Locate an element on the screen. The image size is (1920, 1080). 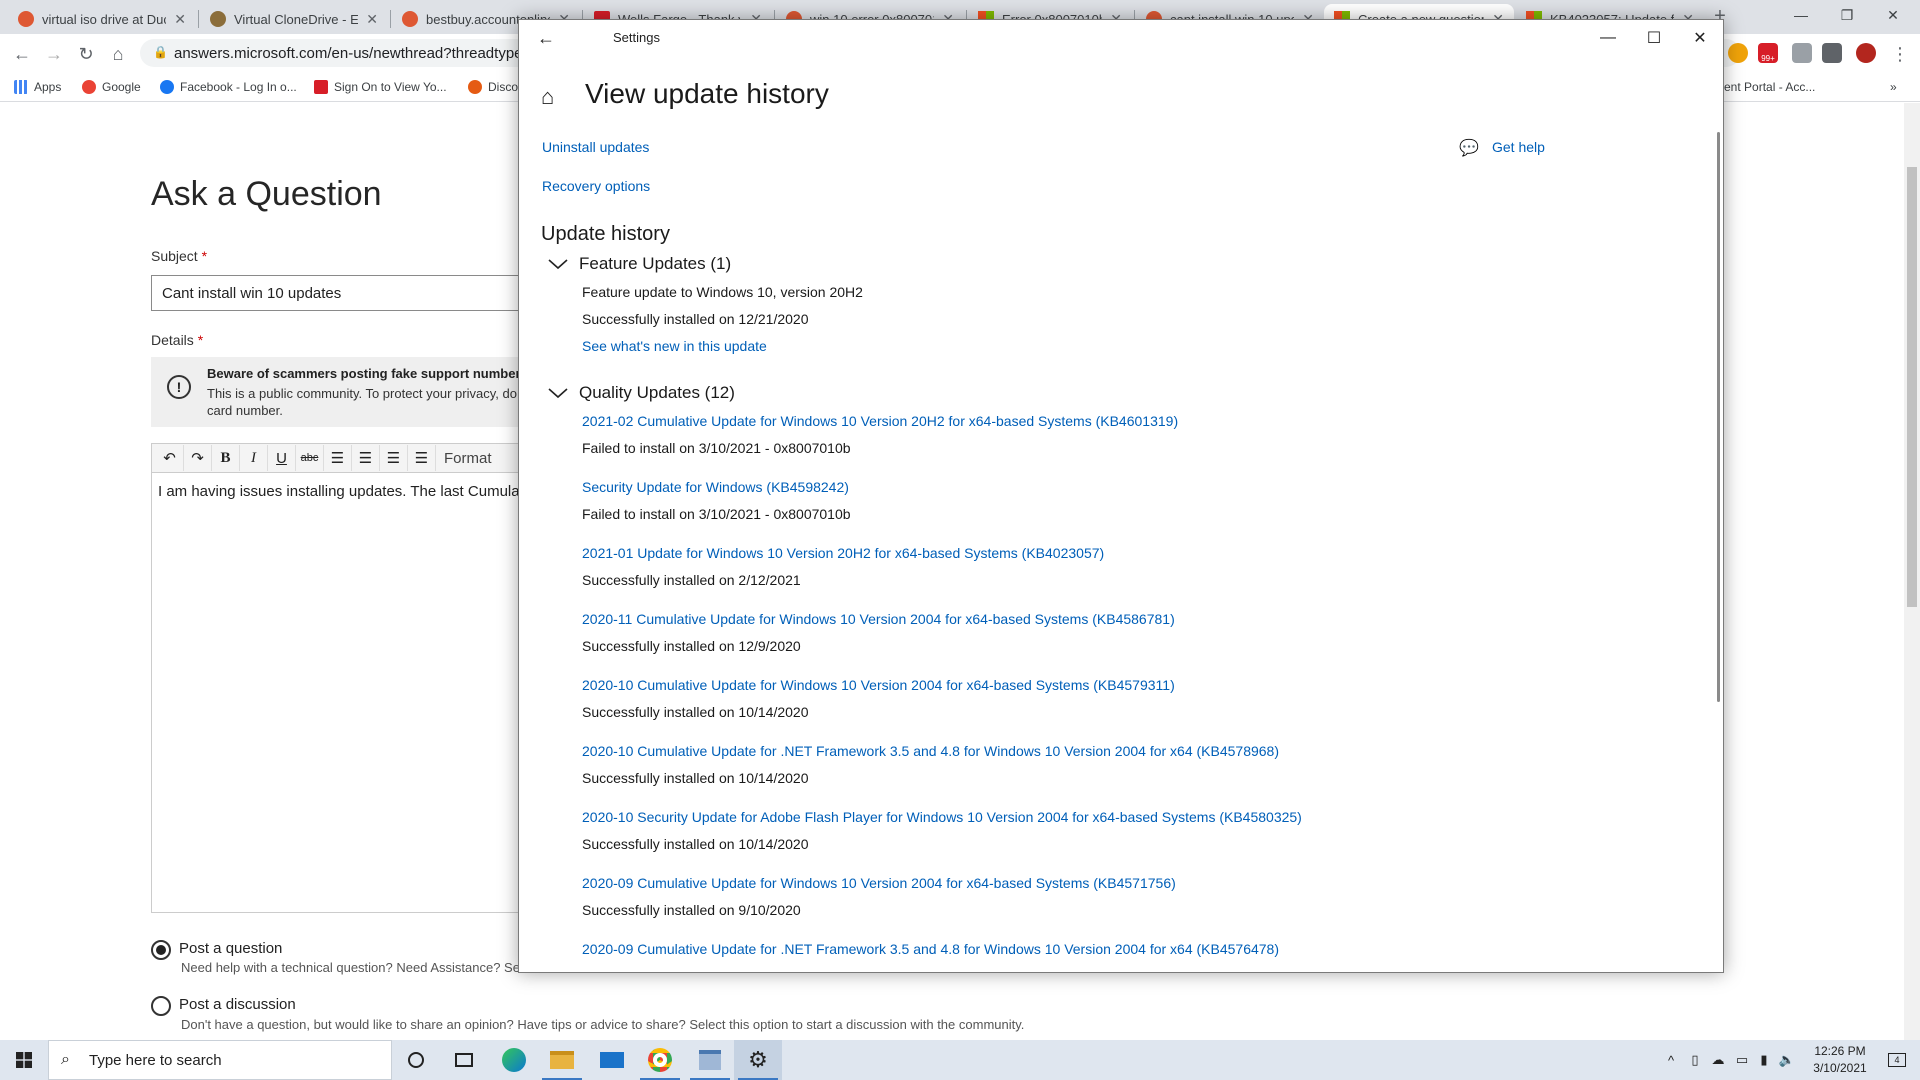
update-status: Successfully installed on 12/21/2020 is located at coordinates (695, 319).